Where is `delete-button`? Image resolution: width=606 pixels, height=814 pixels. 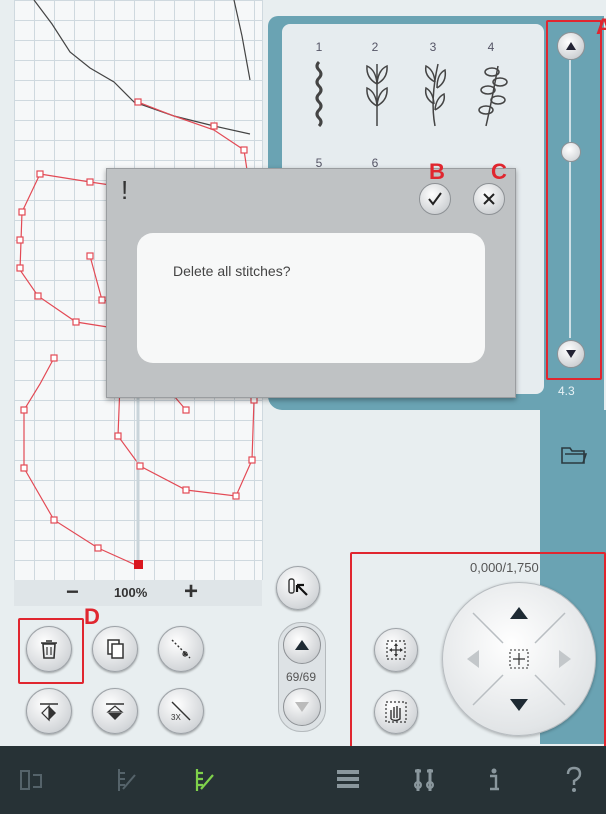
delete-button is located at coordinates (49, 649).